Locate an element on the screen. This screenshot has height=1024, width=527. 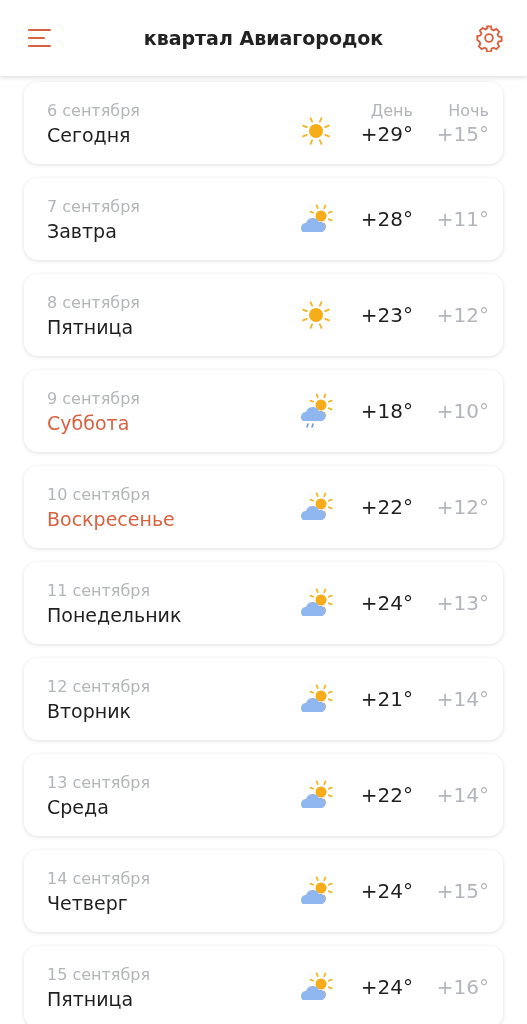
forecast-date: 8 сентября is located at coordinates (94, 302).